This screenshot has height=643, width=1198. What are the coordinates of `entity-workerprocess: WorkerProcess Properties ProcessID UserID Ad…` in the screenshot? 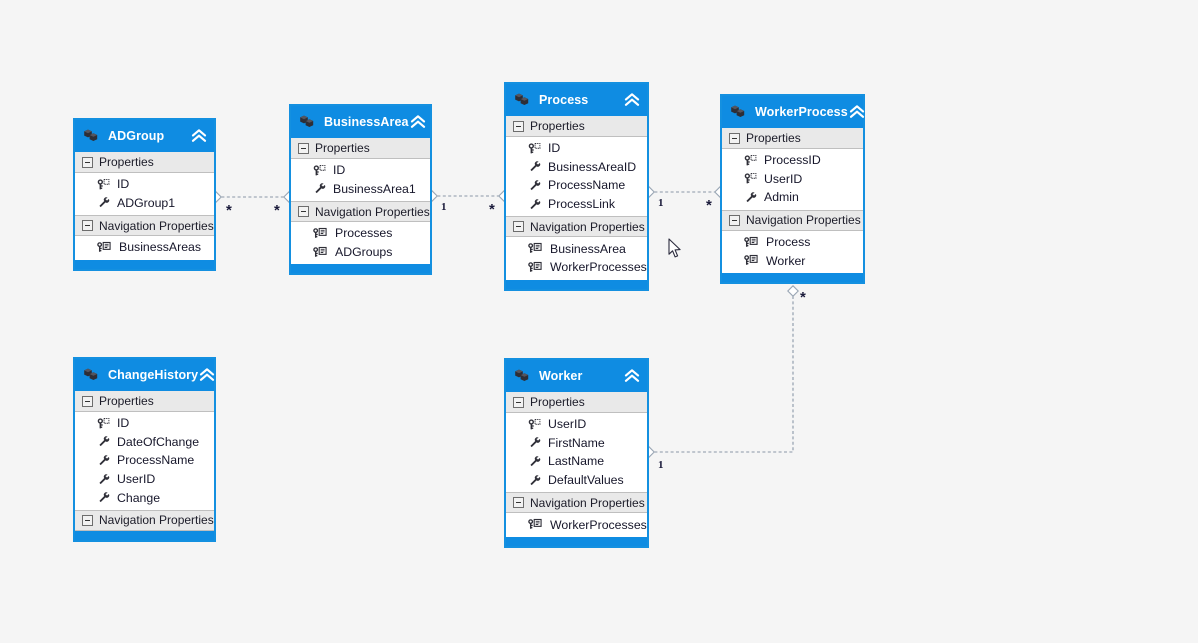 It's located at (792, 189).